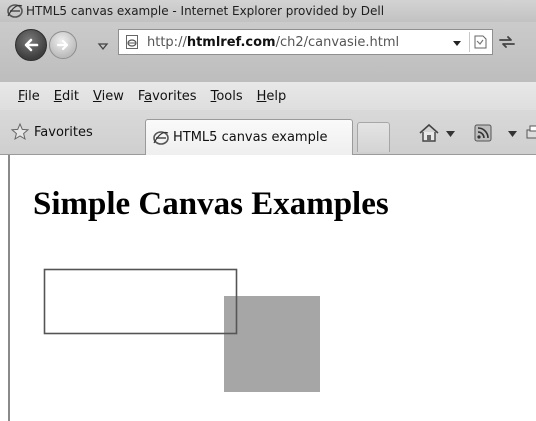  Describe the element at coordinates (276, 96) in the screenshot. I see `menu-help-label: elp` at that location.